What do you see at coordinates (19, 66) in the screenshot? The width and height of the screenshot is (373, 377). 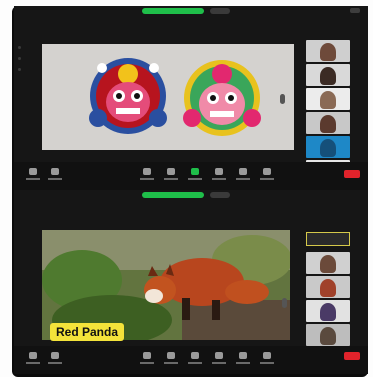 I see `side-controls` at bounding box center [19, 66].